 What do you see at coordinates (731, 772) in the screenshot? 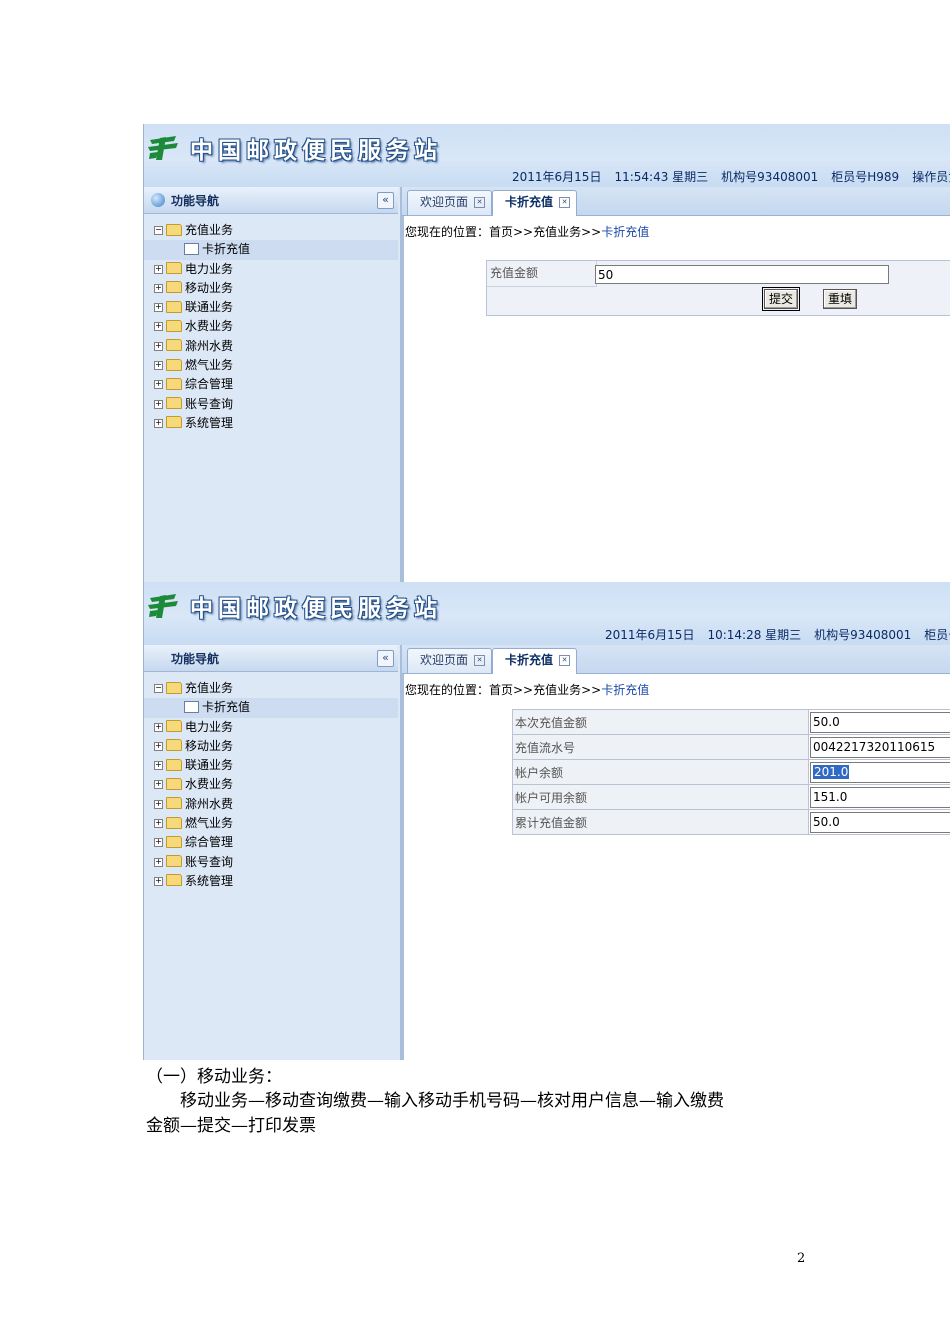
I see `table-row: 帐户余额 201.0` at bounding box center [731, 772].